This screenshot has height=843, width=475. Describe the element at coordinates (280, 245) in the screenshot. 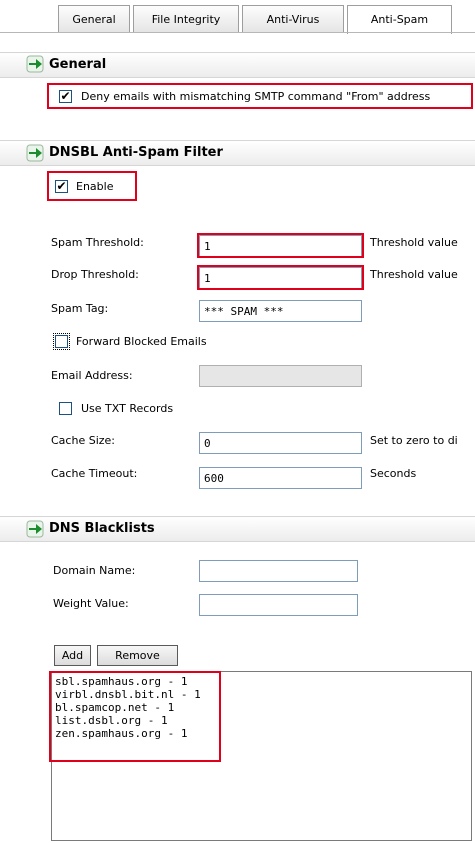

I see `spam-threshold-highlight` at that location.